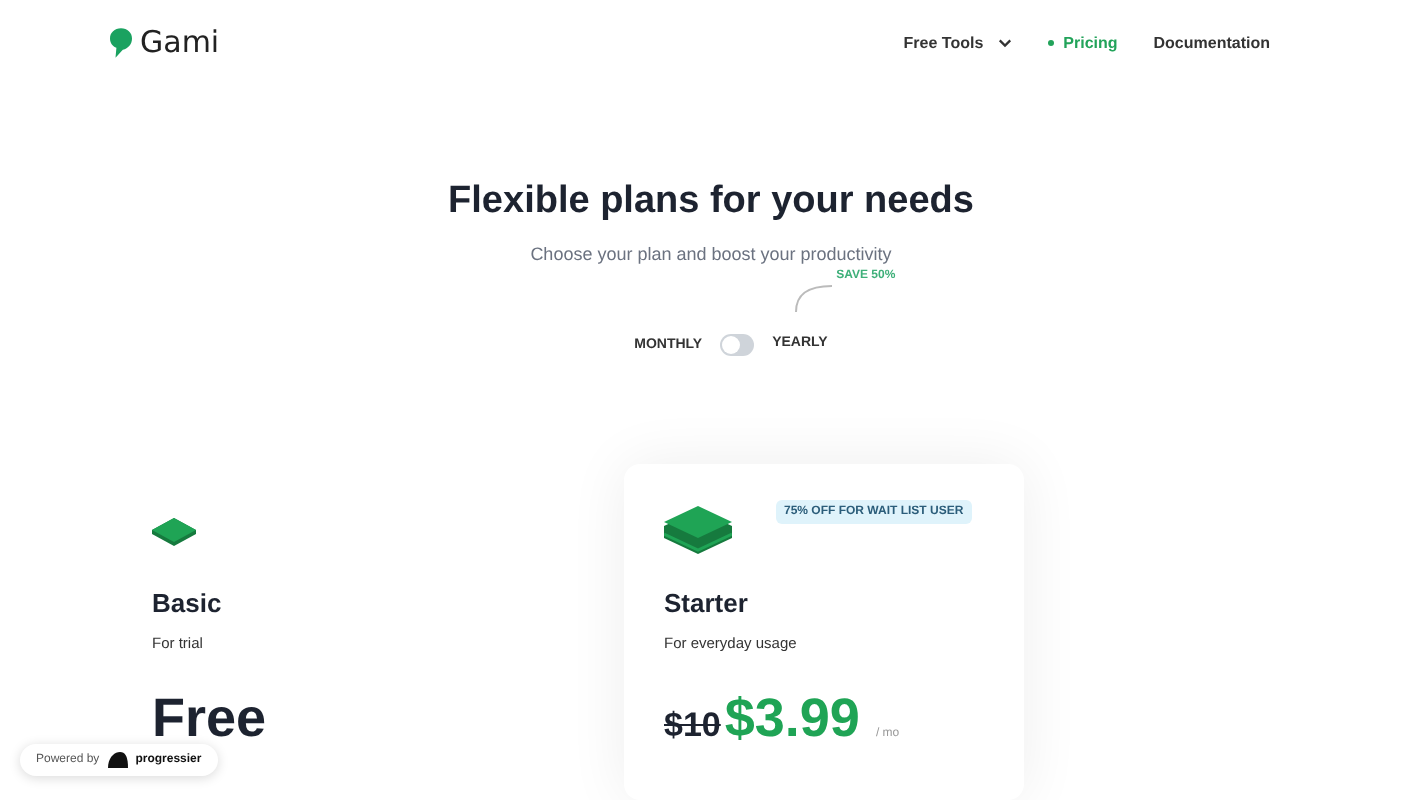 The height and width of the screenshot is (800, 1422). Describe the element at coordinates (737, 345) in the screenshot. I see `billing-toggle` at that location.